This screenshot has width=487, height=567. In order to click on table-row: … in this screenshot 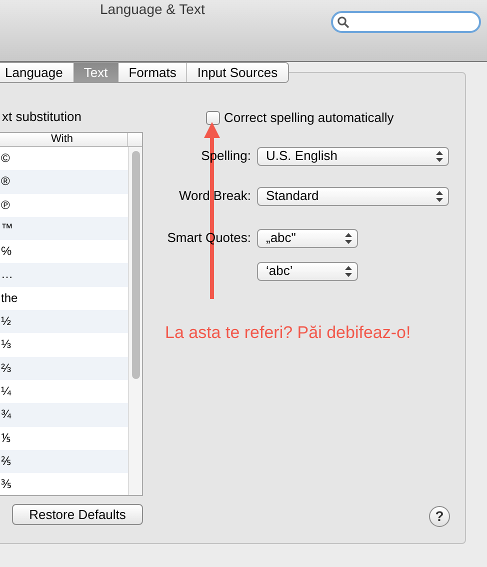, I will do `click(64, 275)`.